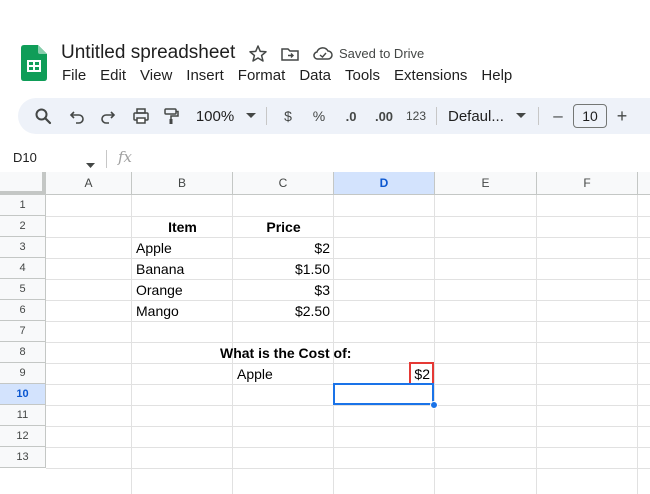 The image size is (650, 494). Describe the element at coordinates (319, 116) in the screenshot. I see `percent-format-button: %` at that location.